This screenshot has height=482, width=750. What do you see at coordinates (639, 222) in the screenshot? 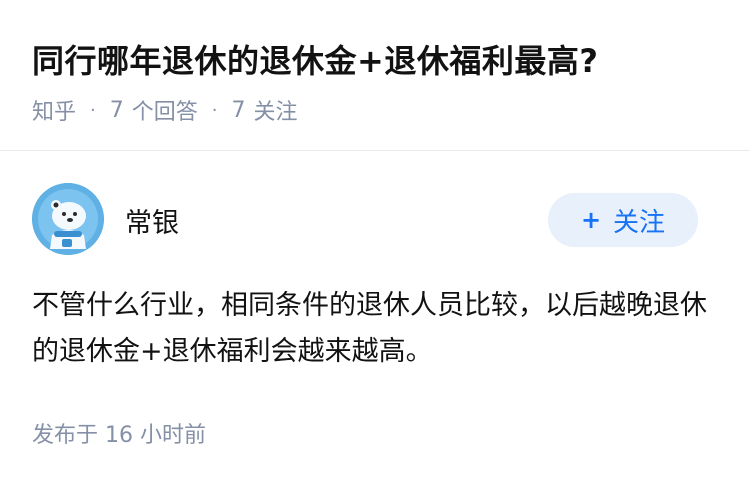
I see `follow-button-label: 关注` at bounding box center [639, 222].